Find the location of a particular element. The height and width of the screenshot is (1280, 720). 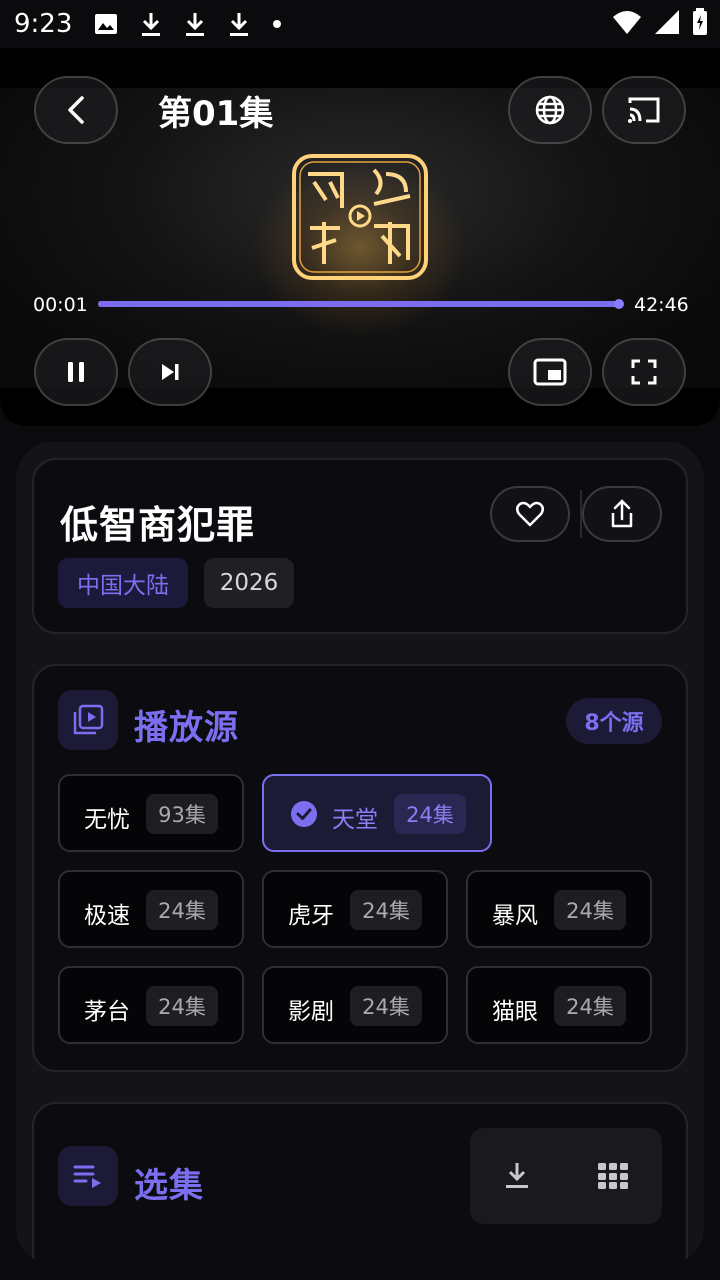

heart-icon is located at coordinates (530, 514).